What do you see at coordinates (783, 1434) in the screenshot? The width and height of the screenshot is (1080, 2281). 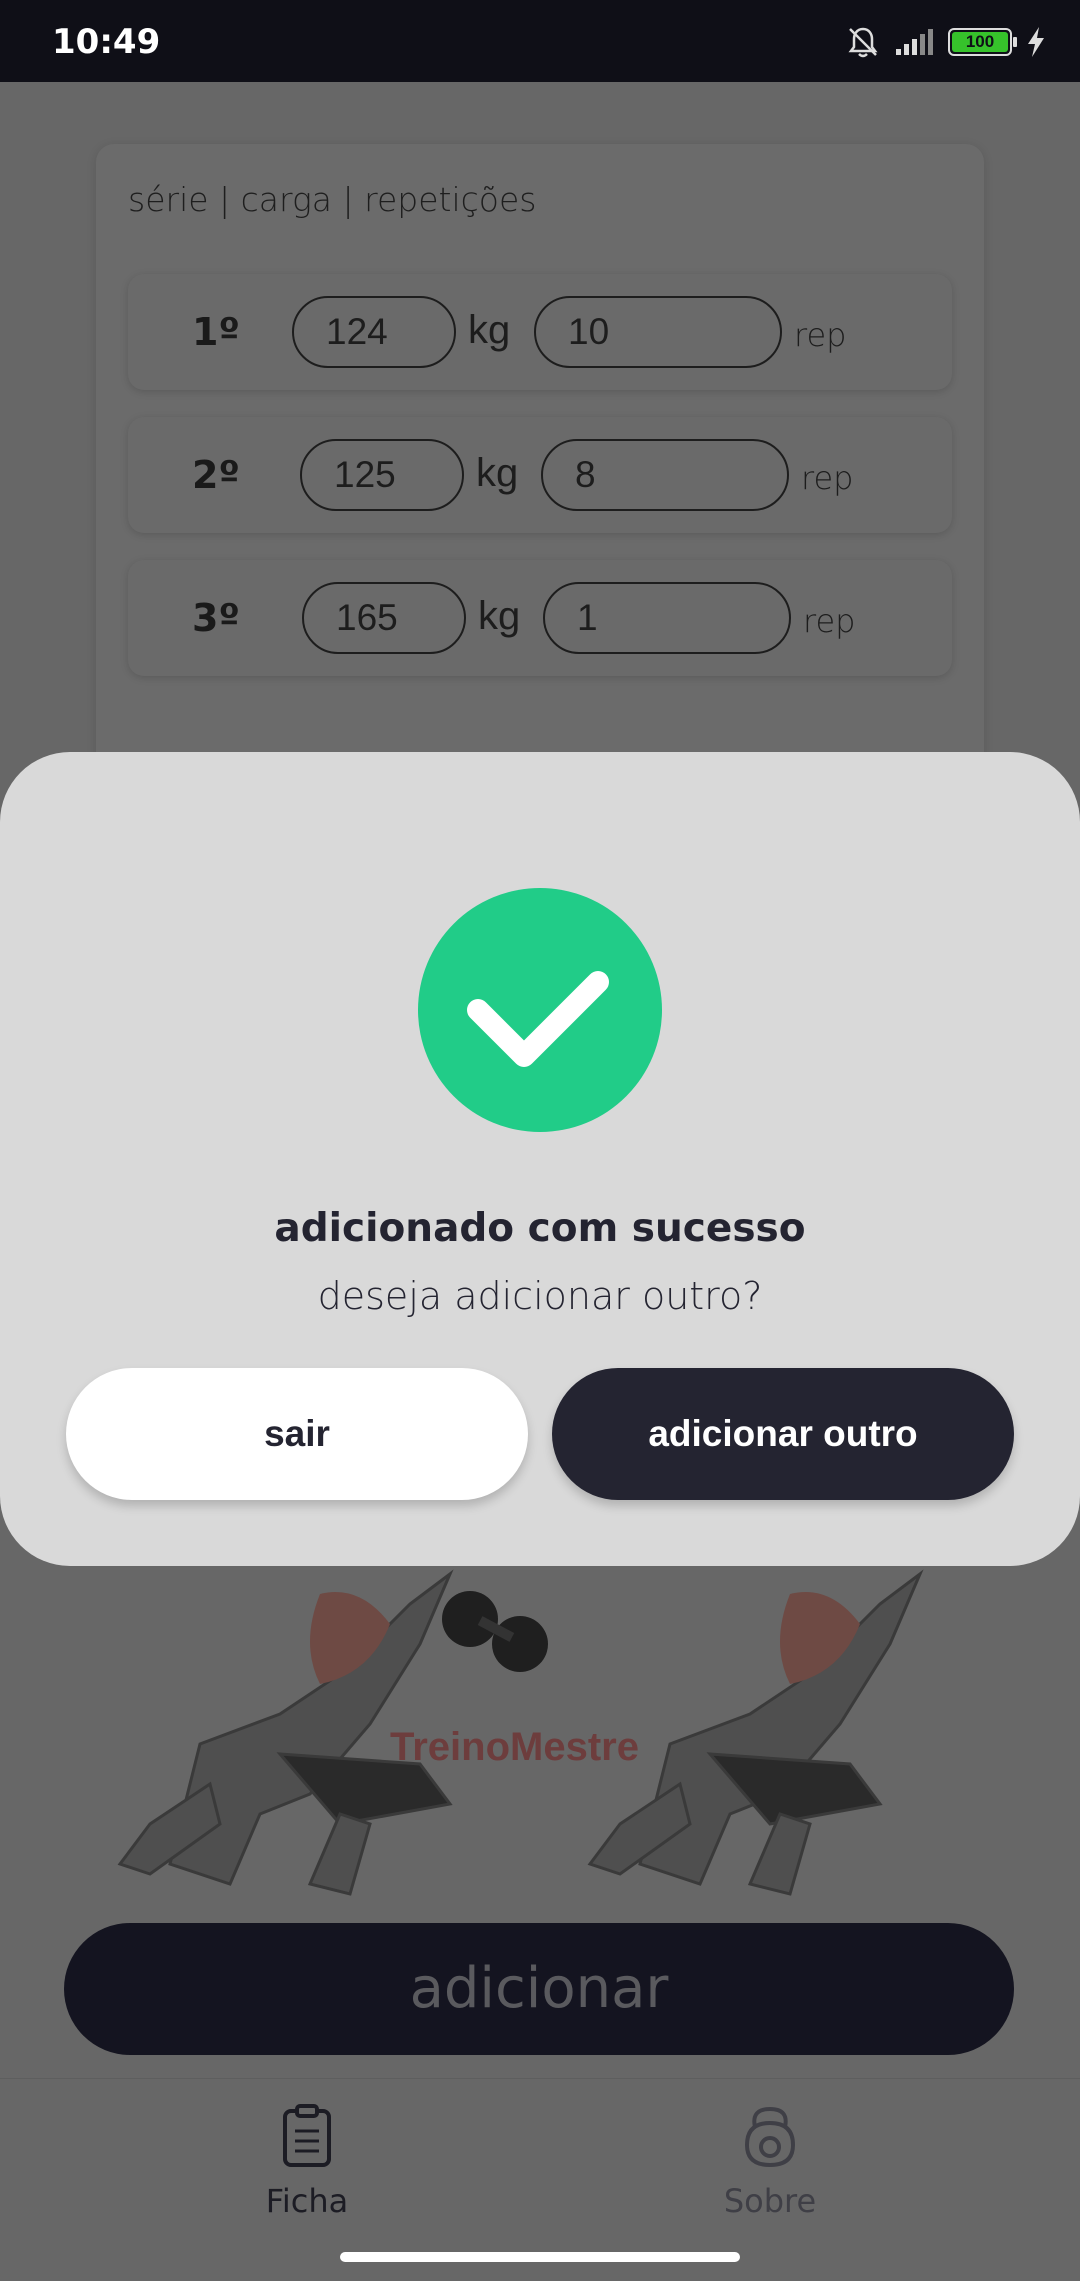 I see `add-another-button: adicionar outro` at bounding box center [783, 1434].